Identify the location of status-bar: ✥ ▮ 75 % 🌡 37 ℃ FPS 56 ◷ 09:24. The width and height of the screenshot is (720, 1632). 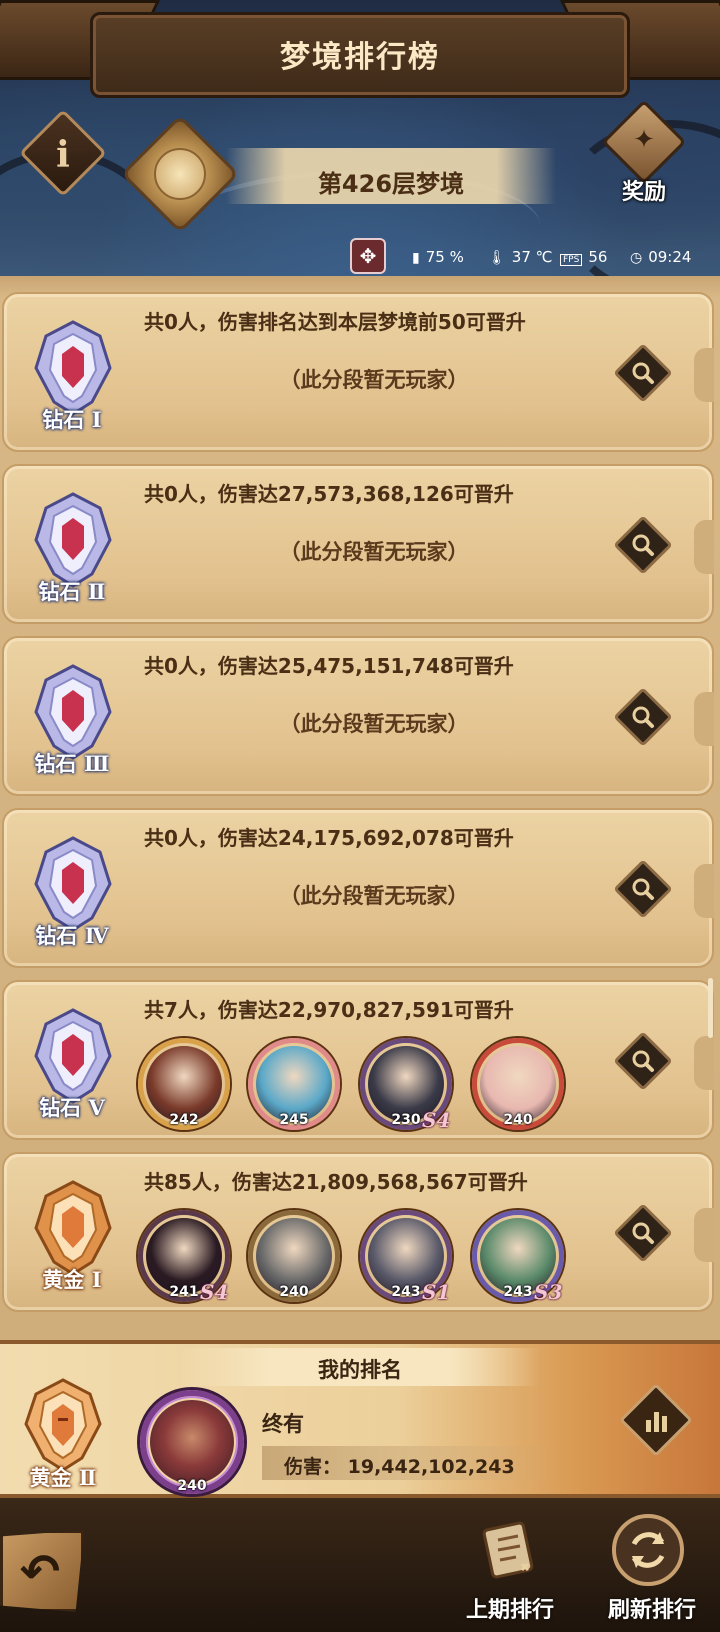
(360, 256).